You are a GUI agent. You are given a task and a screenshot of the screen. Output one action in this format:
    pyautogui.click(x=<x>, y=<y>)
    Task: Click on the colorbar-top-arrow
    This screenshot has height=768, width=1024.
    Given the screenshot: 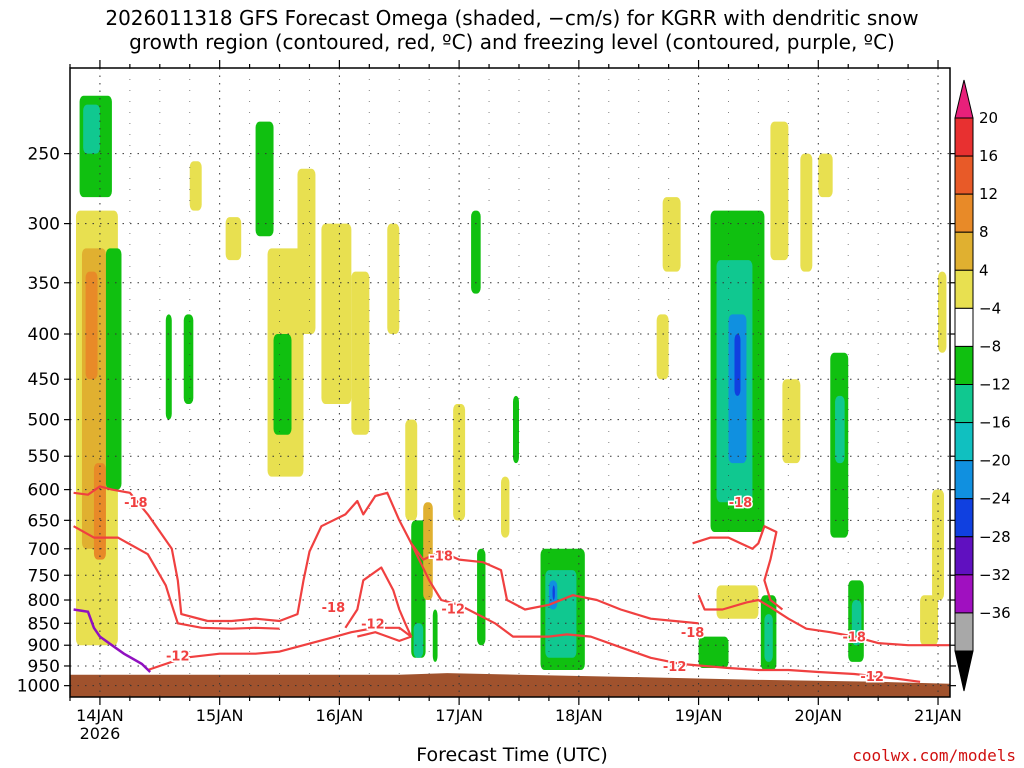 What is the action you would take?
    pyautogui.click(x=964, y=99)
    